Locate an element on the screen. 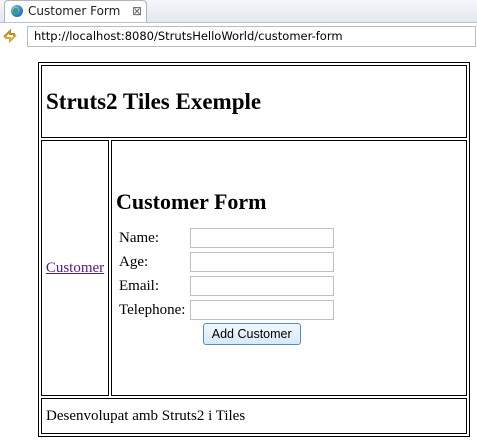 The width and height of the screenshot is (477, 443). menu-cell: Customer is located at coordinates (75, 268).